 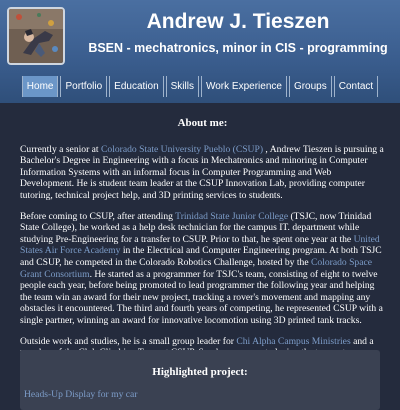 What do you see at coordinates (200, 372) in the screenshot?
I see `highlight-heading: Highlighted project:` at bounding box center [200, 372].